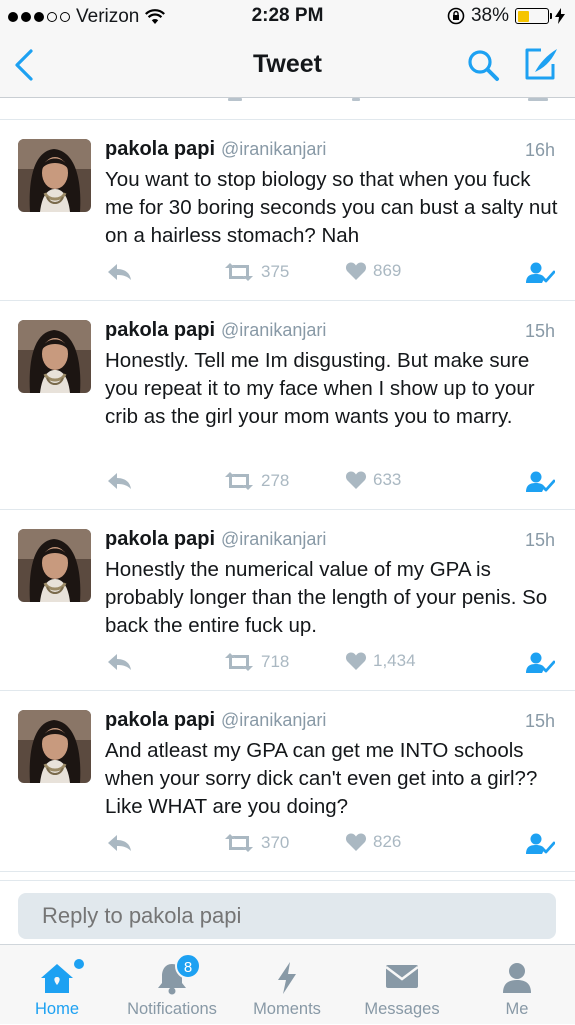 The image size is (575, 1025). I want to click on home-new-indicator, so click(79, 964).